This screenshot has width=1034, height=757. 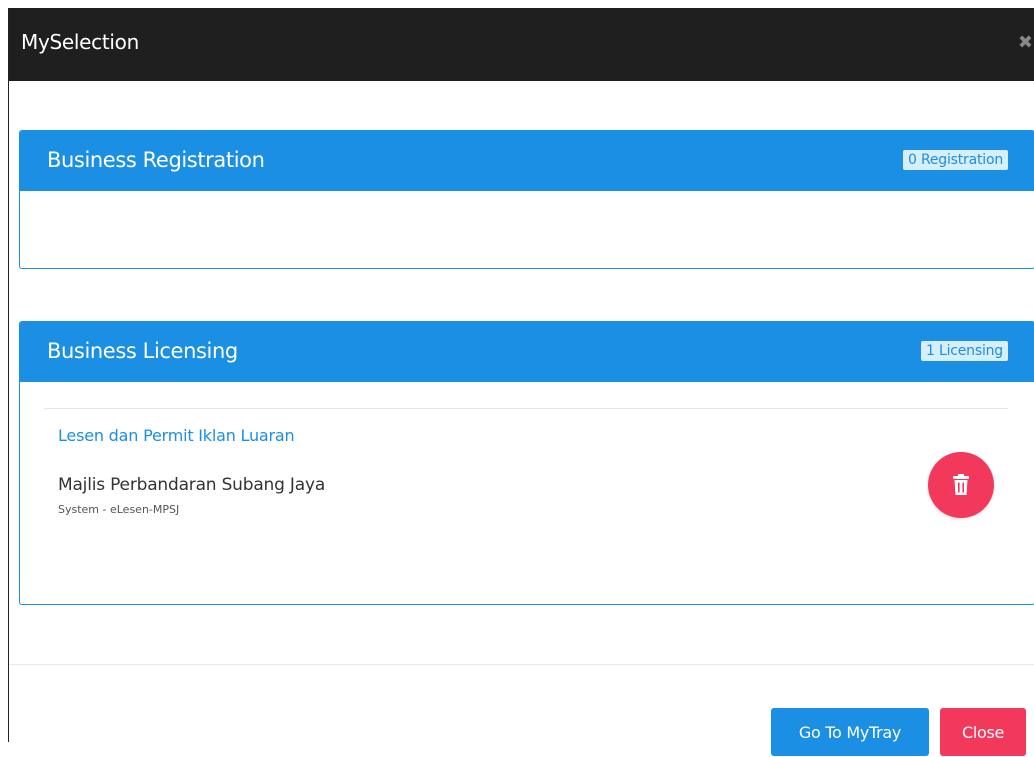 I want to click on license-system: System - eLesen-MPSJ, so click(x=119, y=509).